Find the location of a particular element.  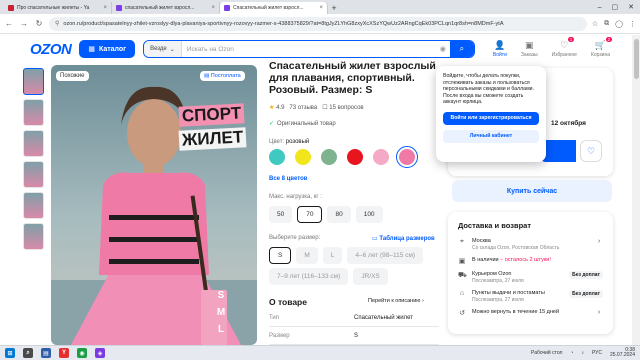

desktop-label: Рабочий стол is located at coordinates (546, 353).